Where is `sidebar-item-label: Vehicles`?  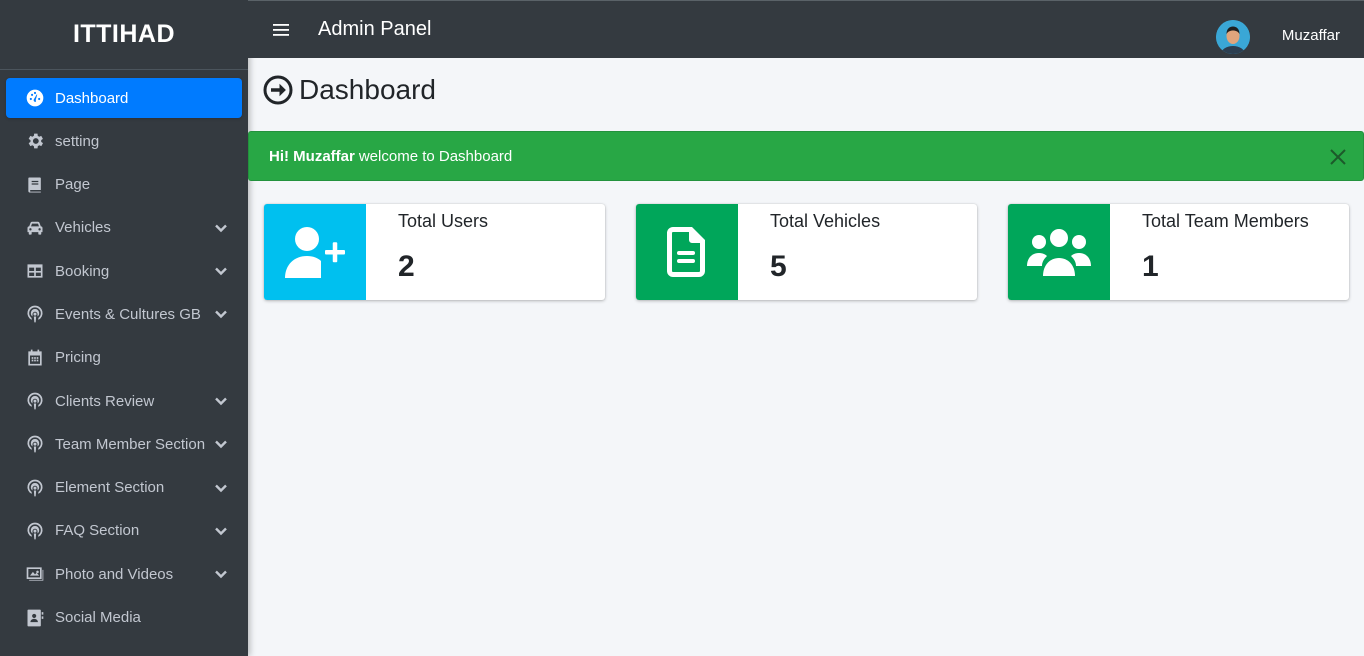 sidebar-item-label: Vehicles is located at coordinates (83, 228).